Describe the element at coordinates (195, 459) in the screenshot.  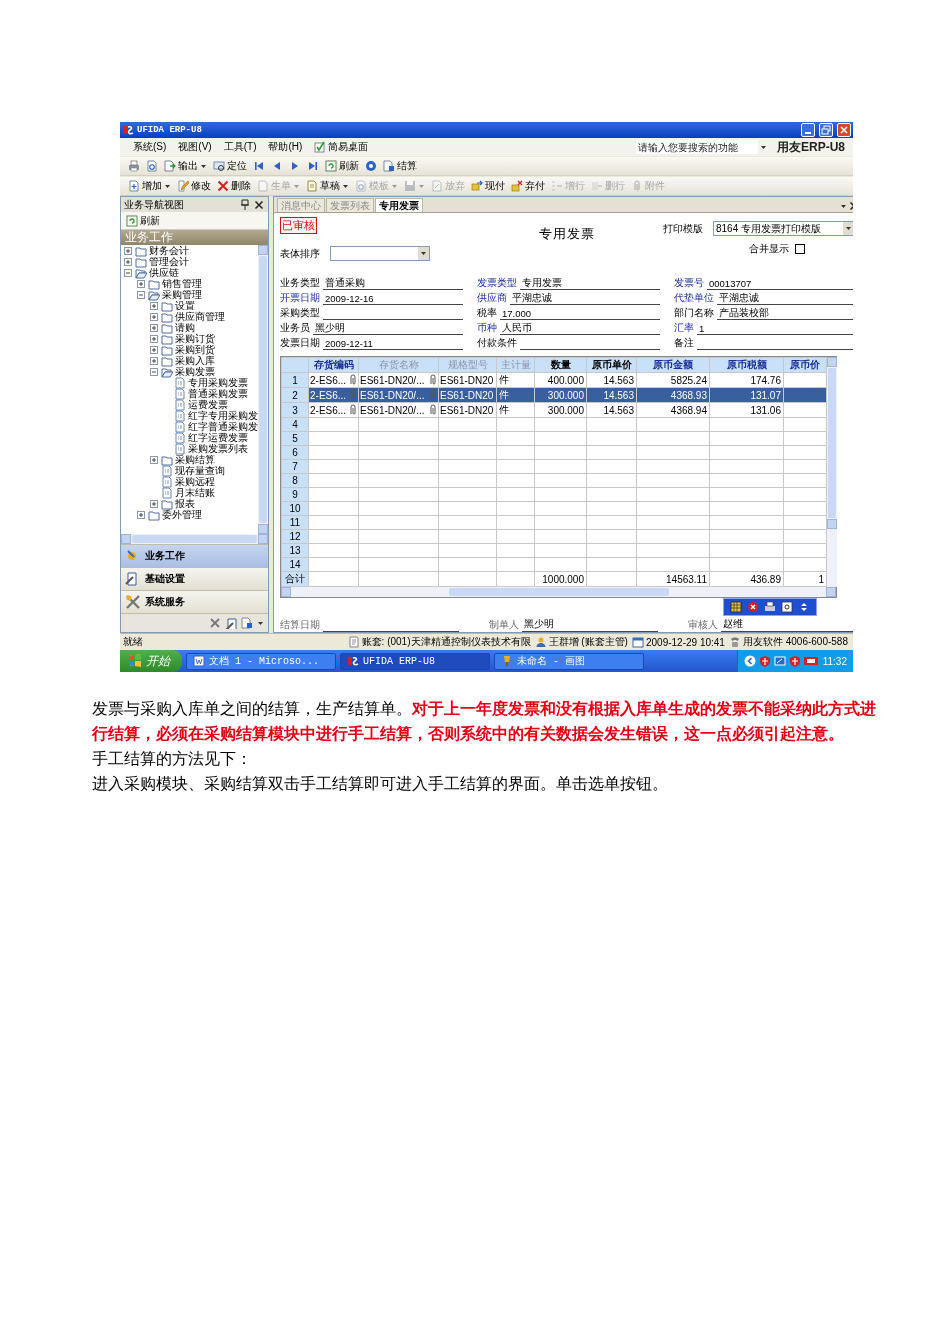
I see `tree-item: 采购结算` at that location.